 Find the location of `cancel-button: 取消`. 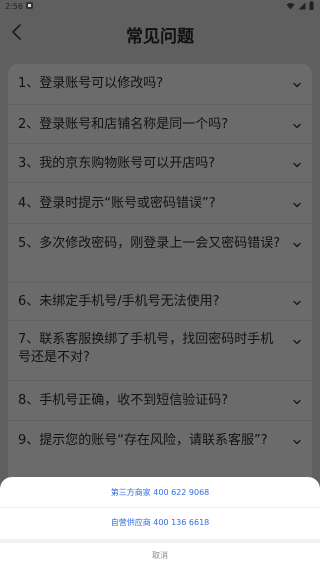

cancel-button: 取消 is located at coordinates (160, 555).